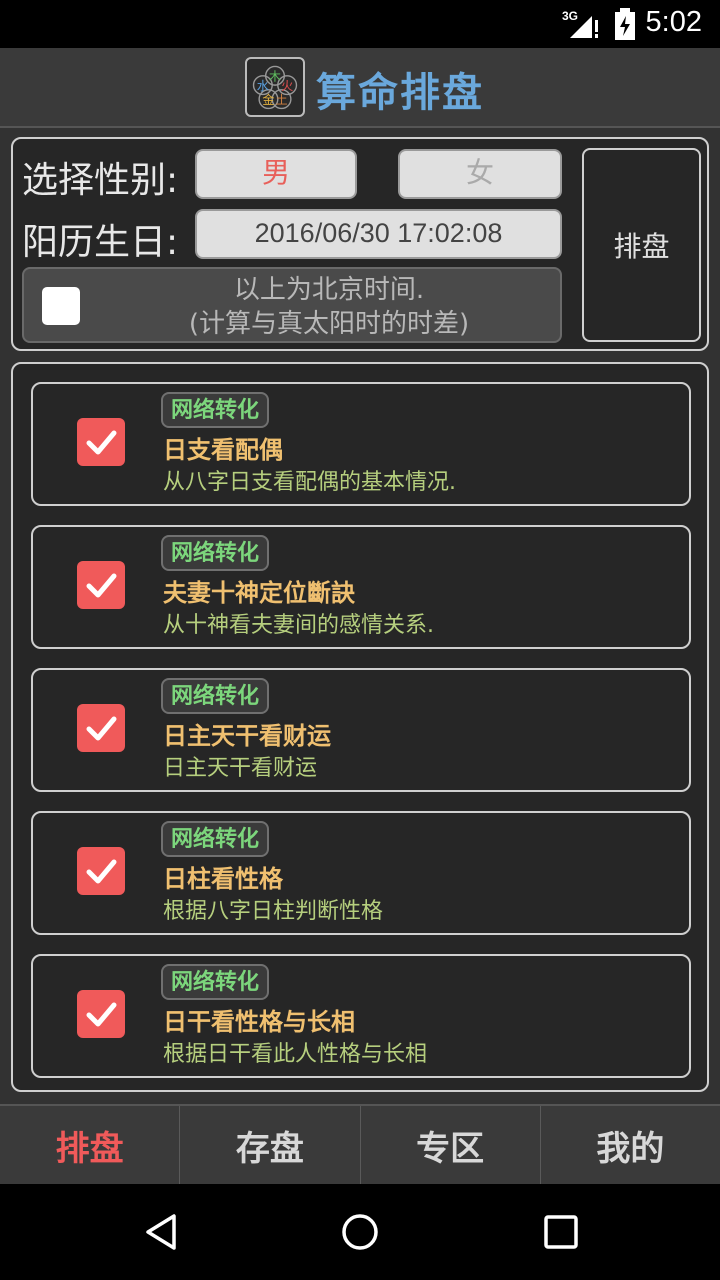 The height and width of the screenshot is (1280, 720). I want to click on item-description: 从十神看夫妻间的感情关系., so click(298, 625).